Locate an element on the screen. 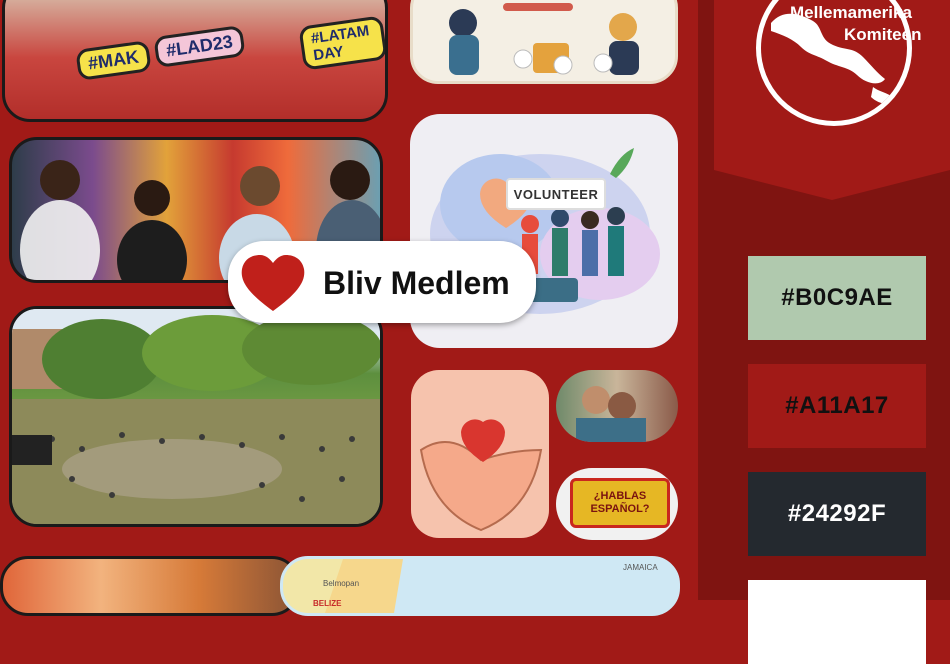  map-label-jamaica: JAMAICA is located at coordinates (640, 567).